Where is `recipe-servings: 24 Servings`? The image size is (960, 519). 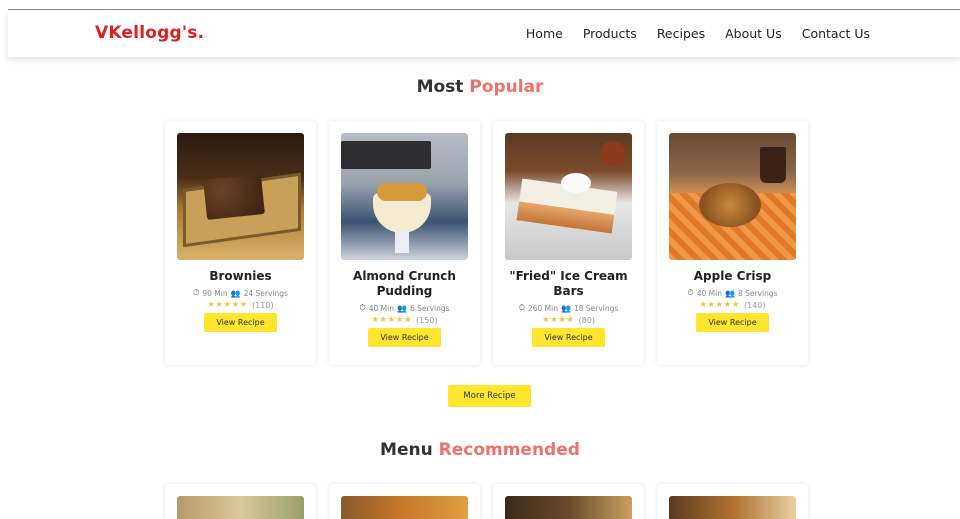 recipe-servings: 24 Servings is located at coordinates (265, 293).